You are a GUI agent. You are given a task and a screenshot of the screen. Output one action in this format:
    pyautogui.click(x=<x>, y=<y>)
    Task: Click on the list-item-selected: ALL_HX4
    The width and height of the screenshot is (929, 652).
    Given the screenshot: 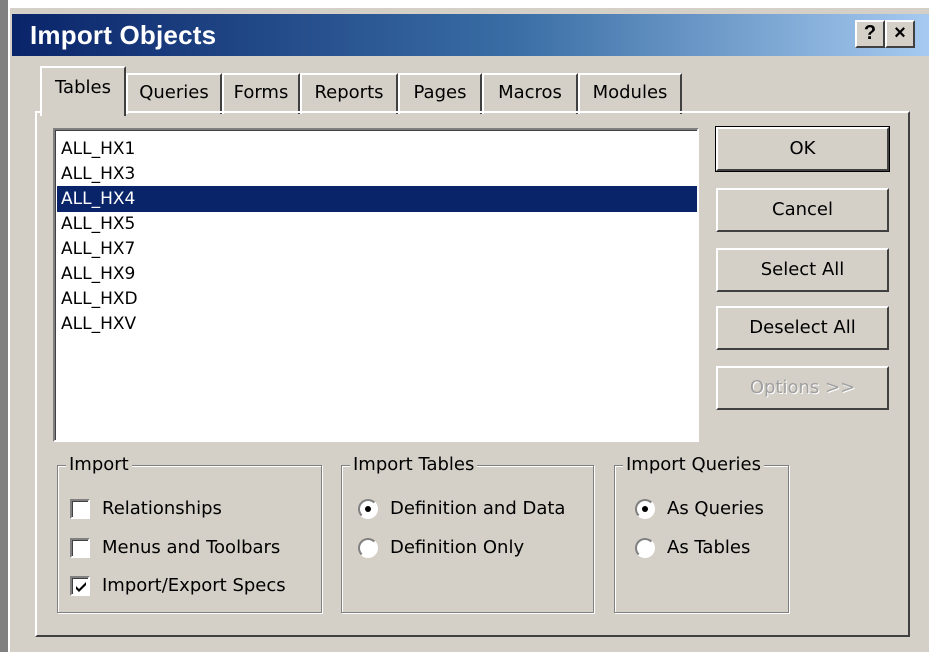 What is the action you would take?
    pyautogui.click(x=377, y=199)
    